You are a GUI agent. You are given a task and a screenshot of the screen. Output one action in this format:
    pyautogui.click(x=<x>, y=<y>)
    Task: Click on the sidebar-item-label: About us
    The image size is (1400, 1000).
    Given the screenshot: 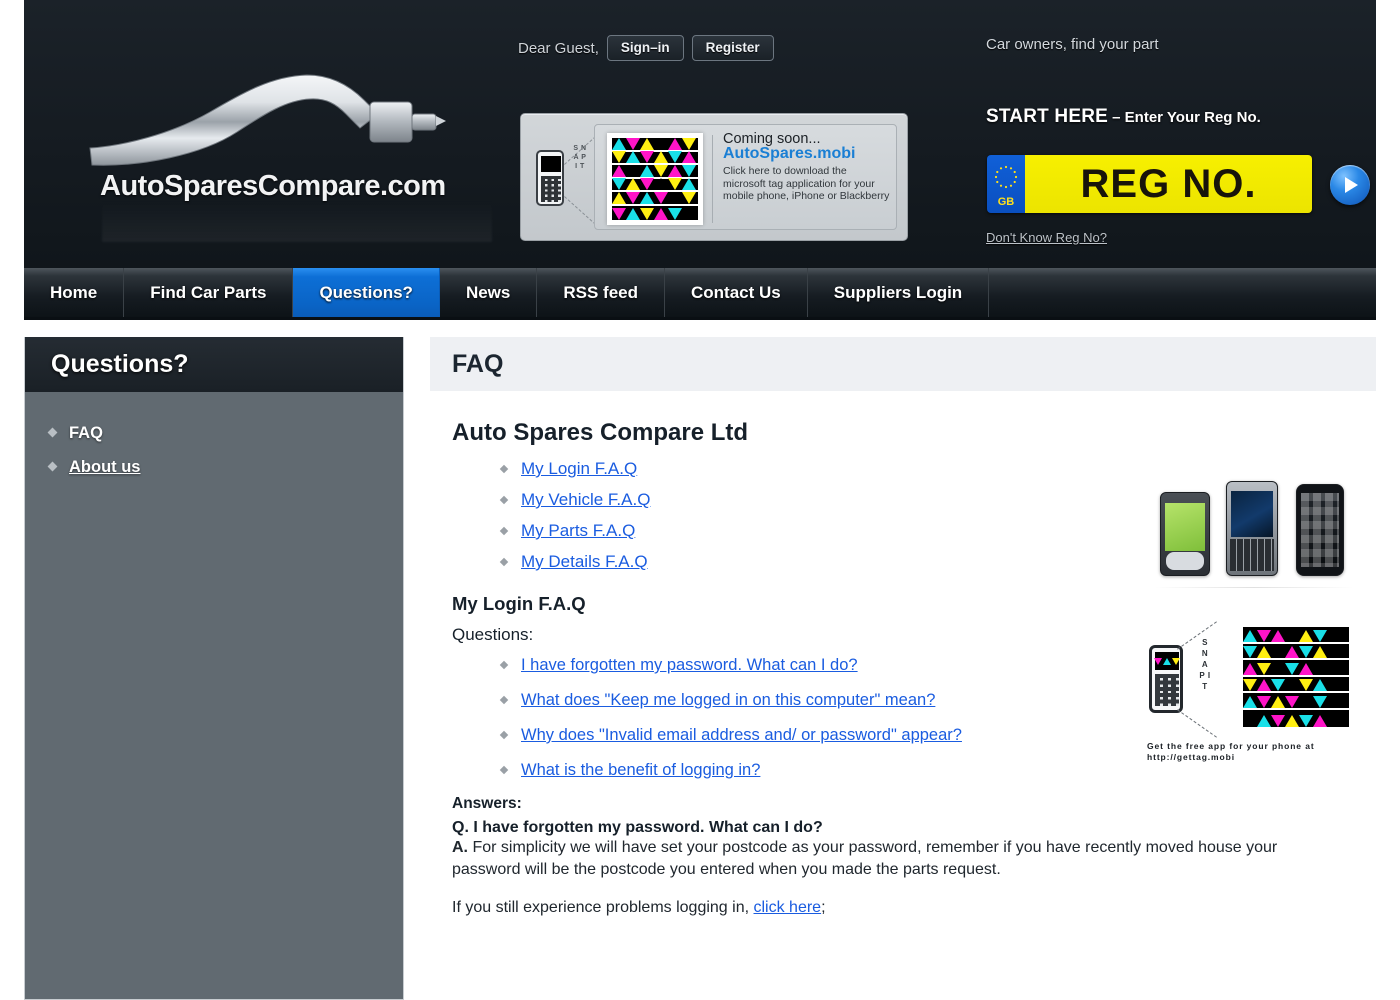 What is the action you would take?
    pyautogui.click(x=105, y=467)
    